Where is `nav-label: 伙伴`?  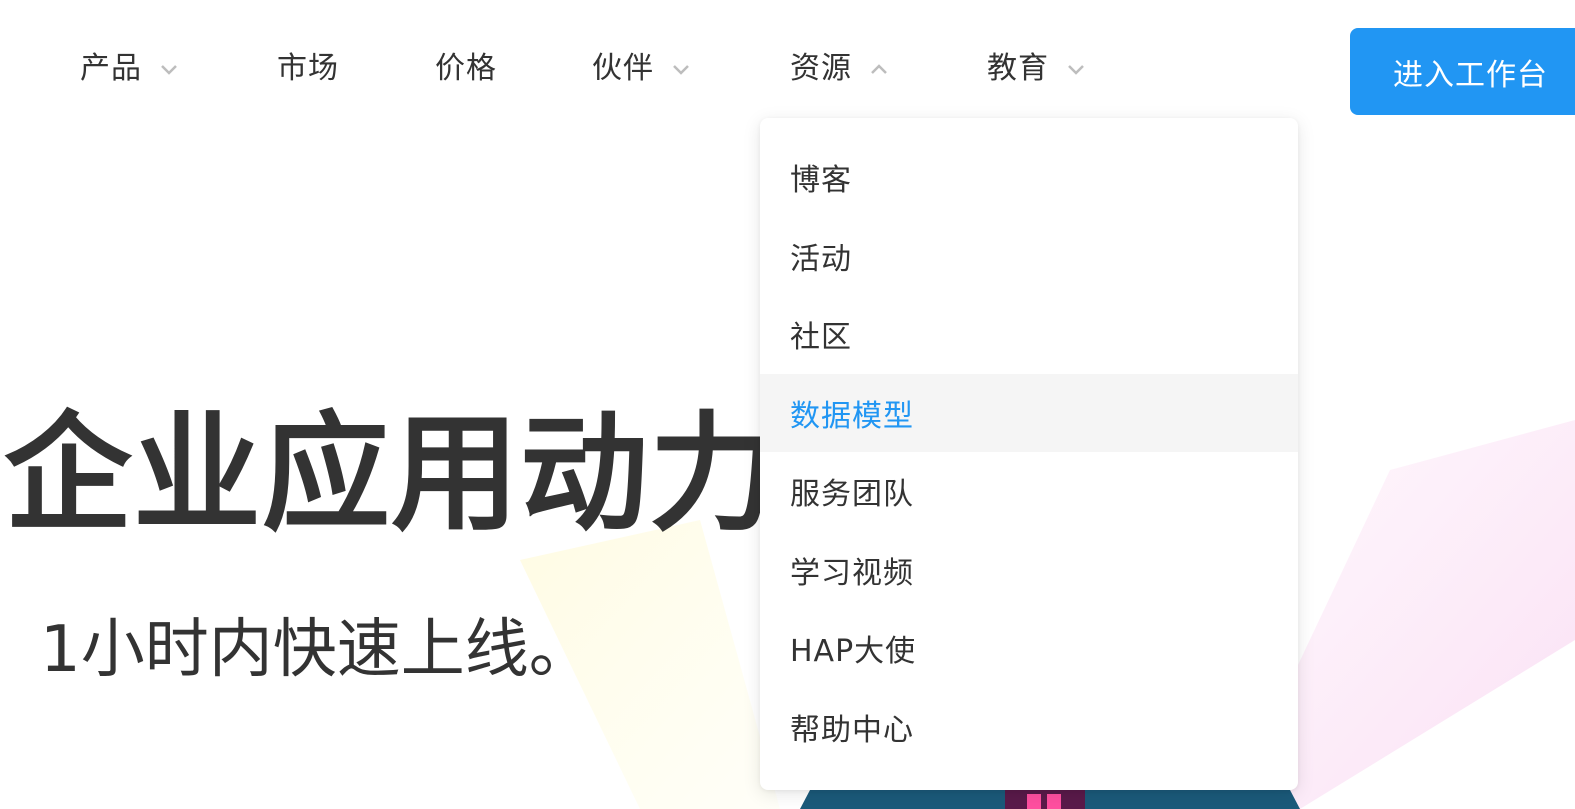 nav-label: 伙伴 is located at coordinates (623, 68).